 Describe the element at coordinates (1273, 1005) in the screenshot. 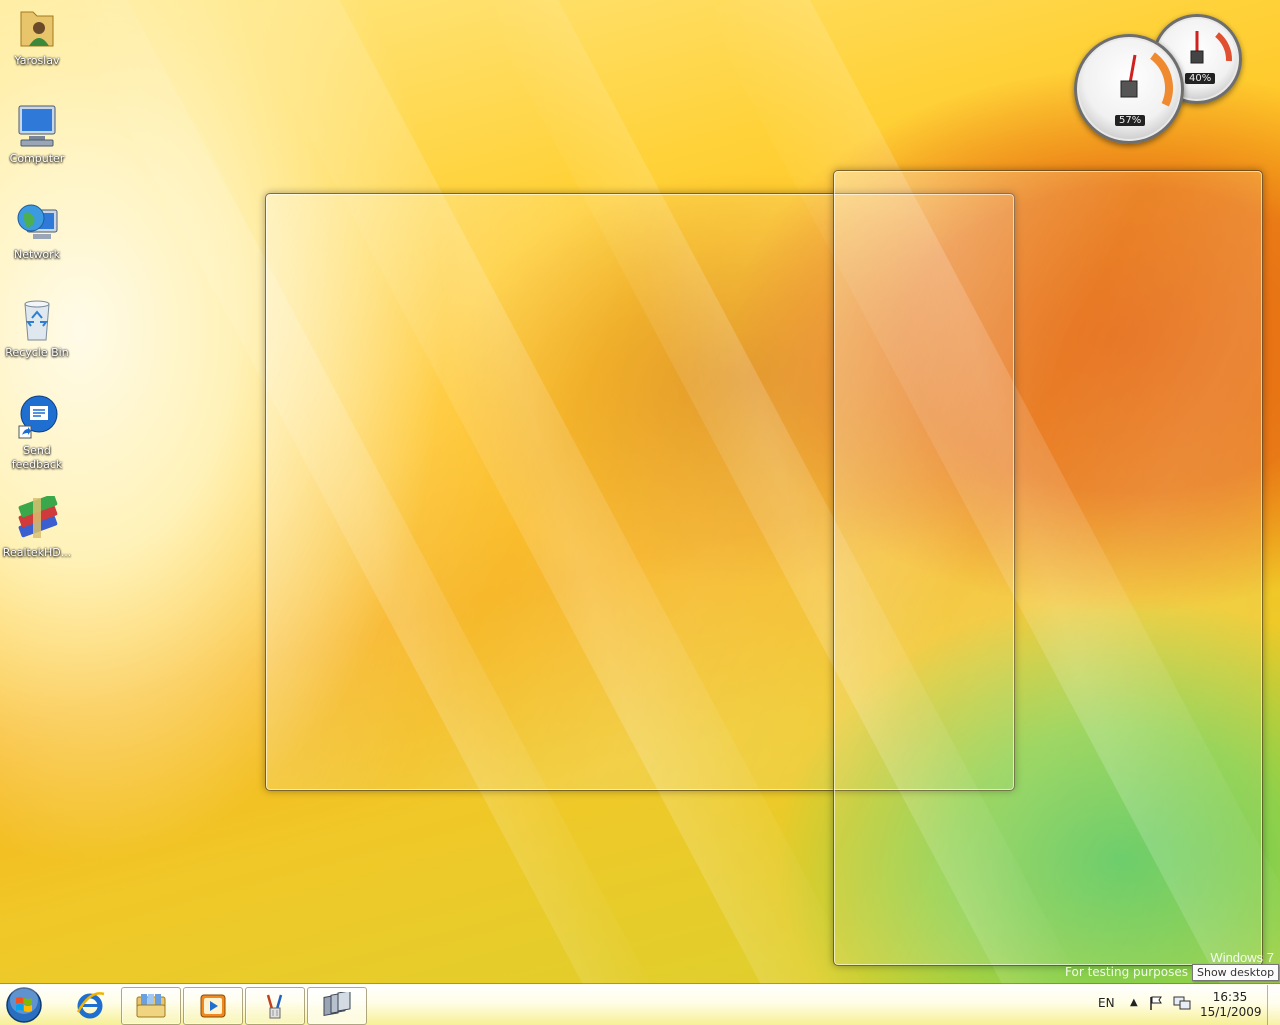

I see `show-desktop-button` at that location.